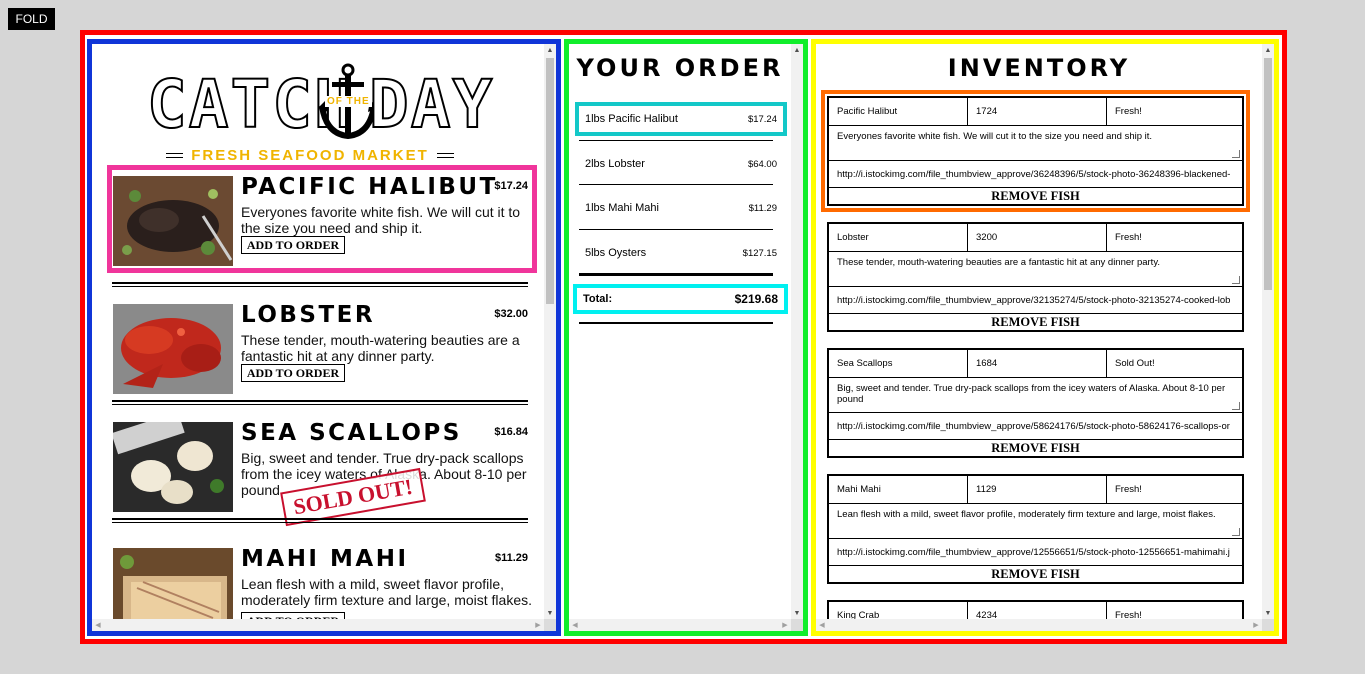  Describe the element at coordinates (1037, 237) in the screenshot. I see `price-field: 3200` at that location.